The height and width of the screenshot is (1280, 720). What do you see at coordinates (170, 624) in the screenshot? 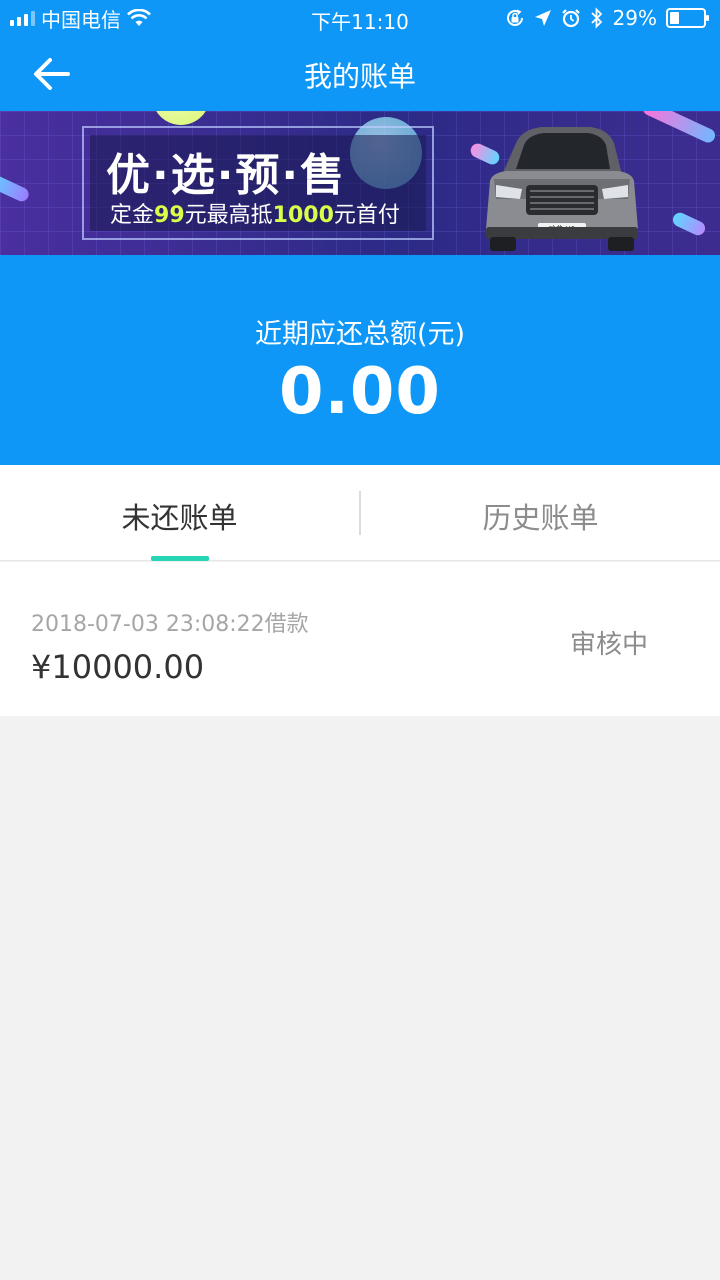
I see `bill-datetime: 2018-07-03 23:08:22借款` at bounding box center [170, 624].